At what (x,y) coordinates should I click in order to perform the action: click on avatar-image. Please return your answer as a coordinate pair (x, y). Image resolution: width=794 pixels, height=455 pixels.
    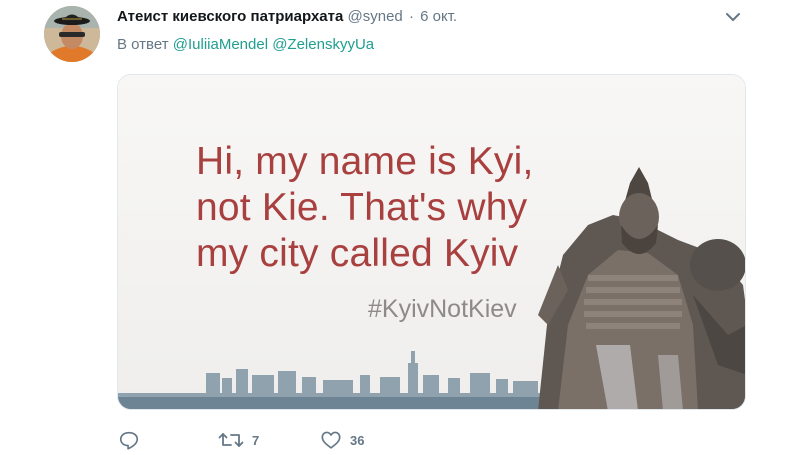
    Looking at the image, I should click on (72, 34).